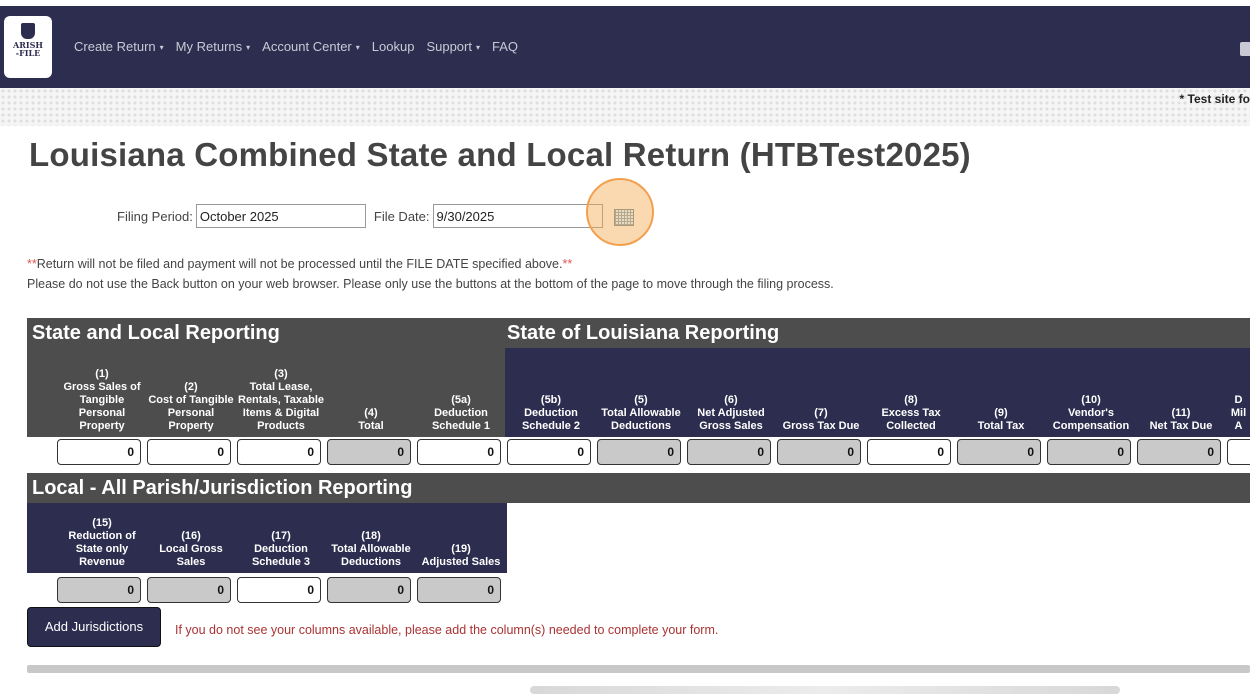 Image resolution: width=1250 pixels, height=694 pixels. Describe the element at coordinates (625, 107) in the screenshot. I see `test-site-banner: * Test site fo` at that location.